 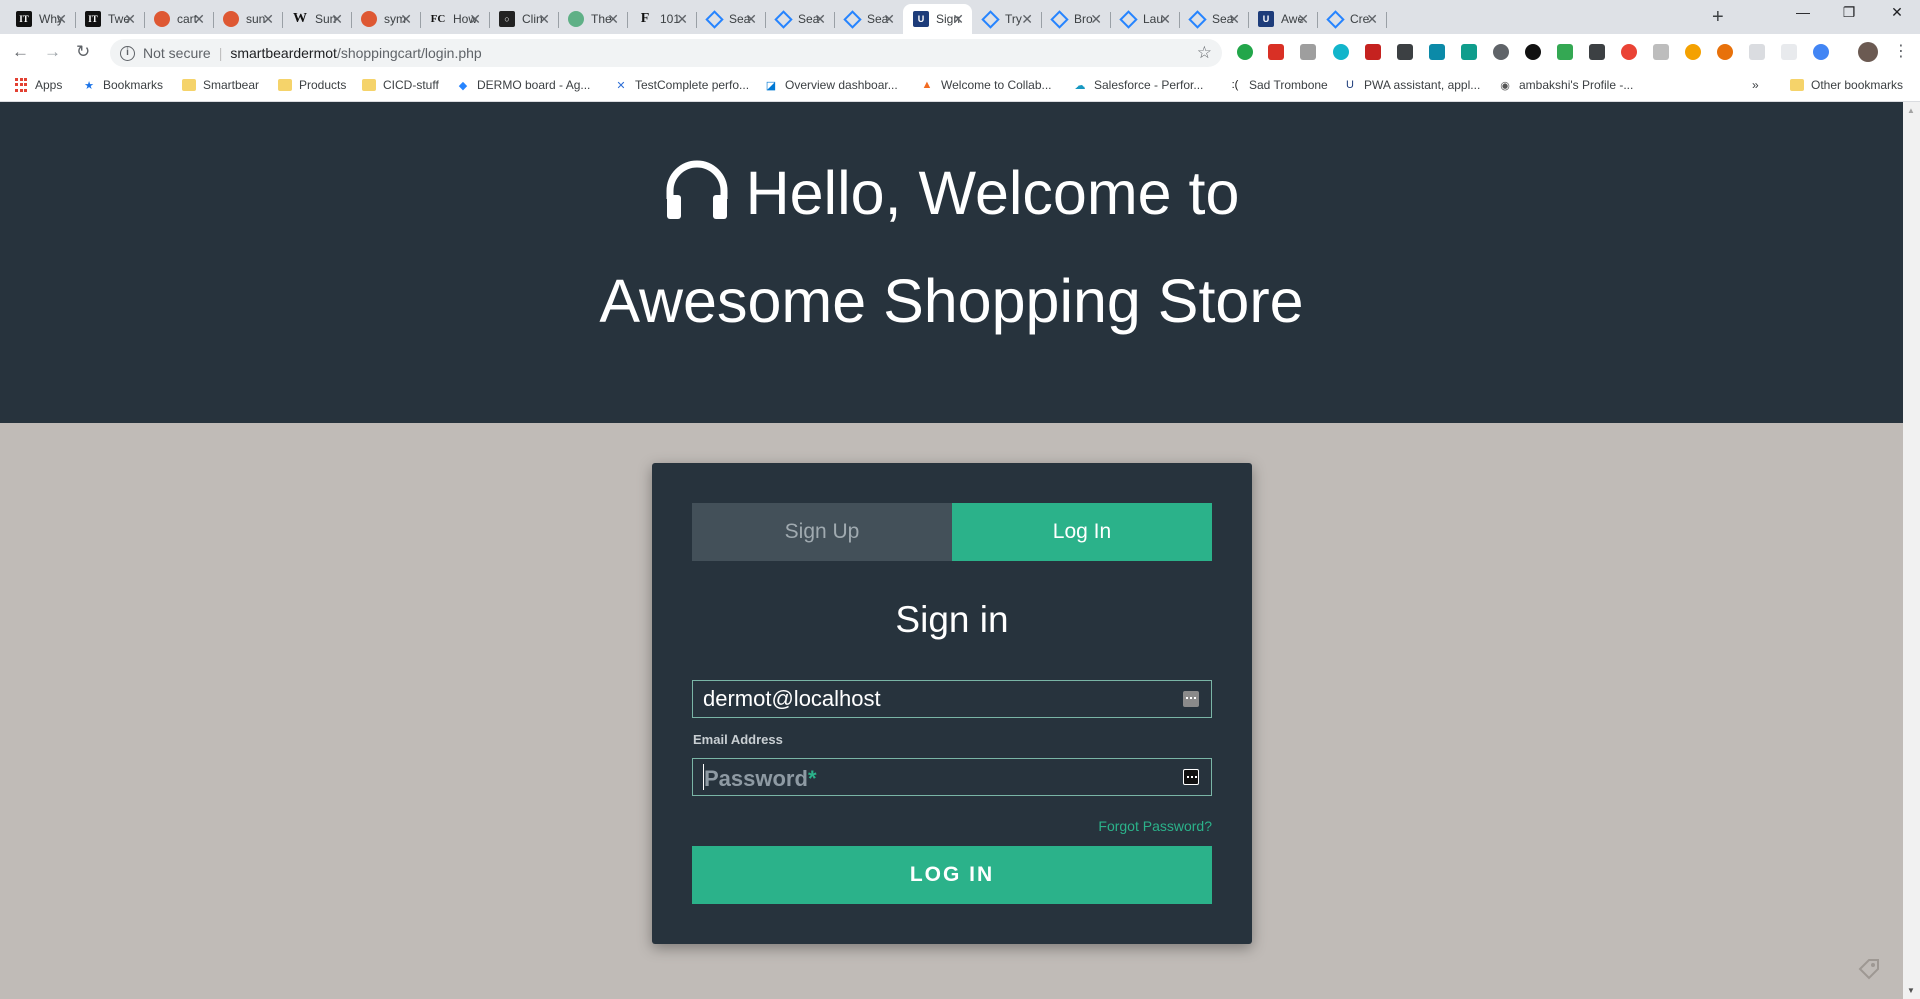 What do you see at coordinates (52, 52) in the screenshot?
I see `forward-button: →` at bounding box center [52, 52].